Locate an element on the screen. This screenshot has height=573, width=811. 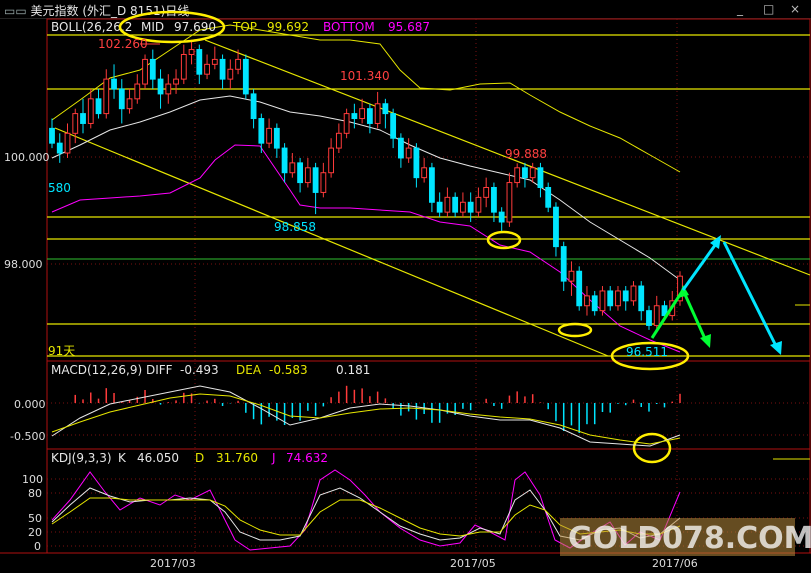
macd-hist-value: 0.181 is located at coordinates (353, 370).